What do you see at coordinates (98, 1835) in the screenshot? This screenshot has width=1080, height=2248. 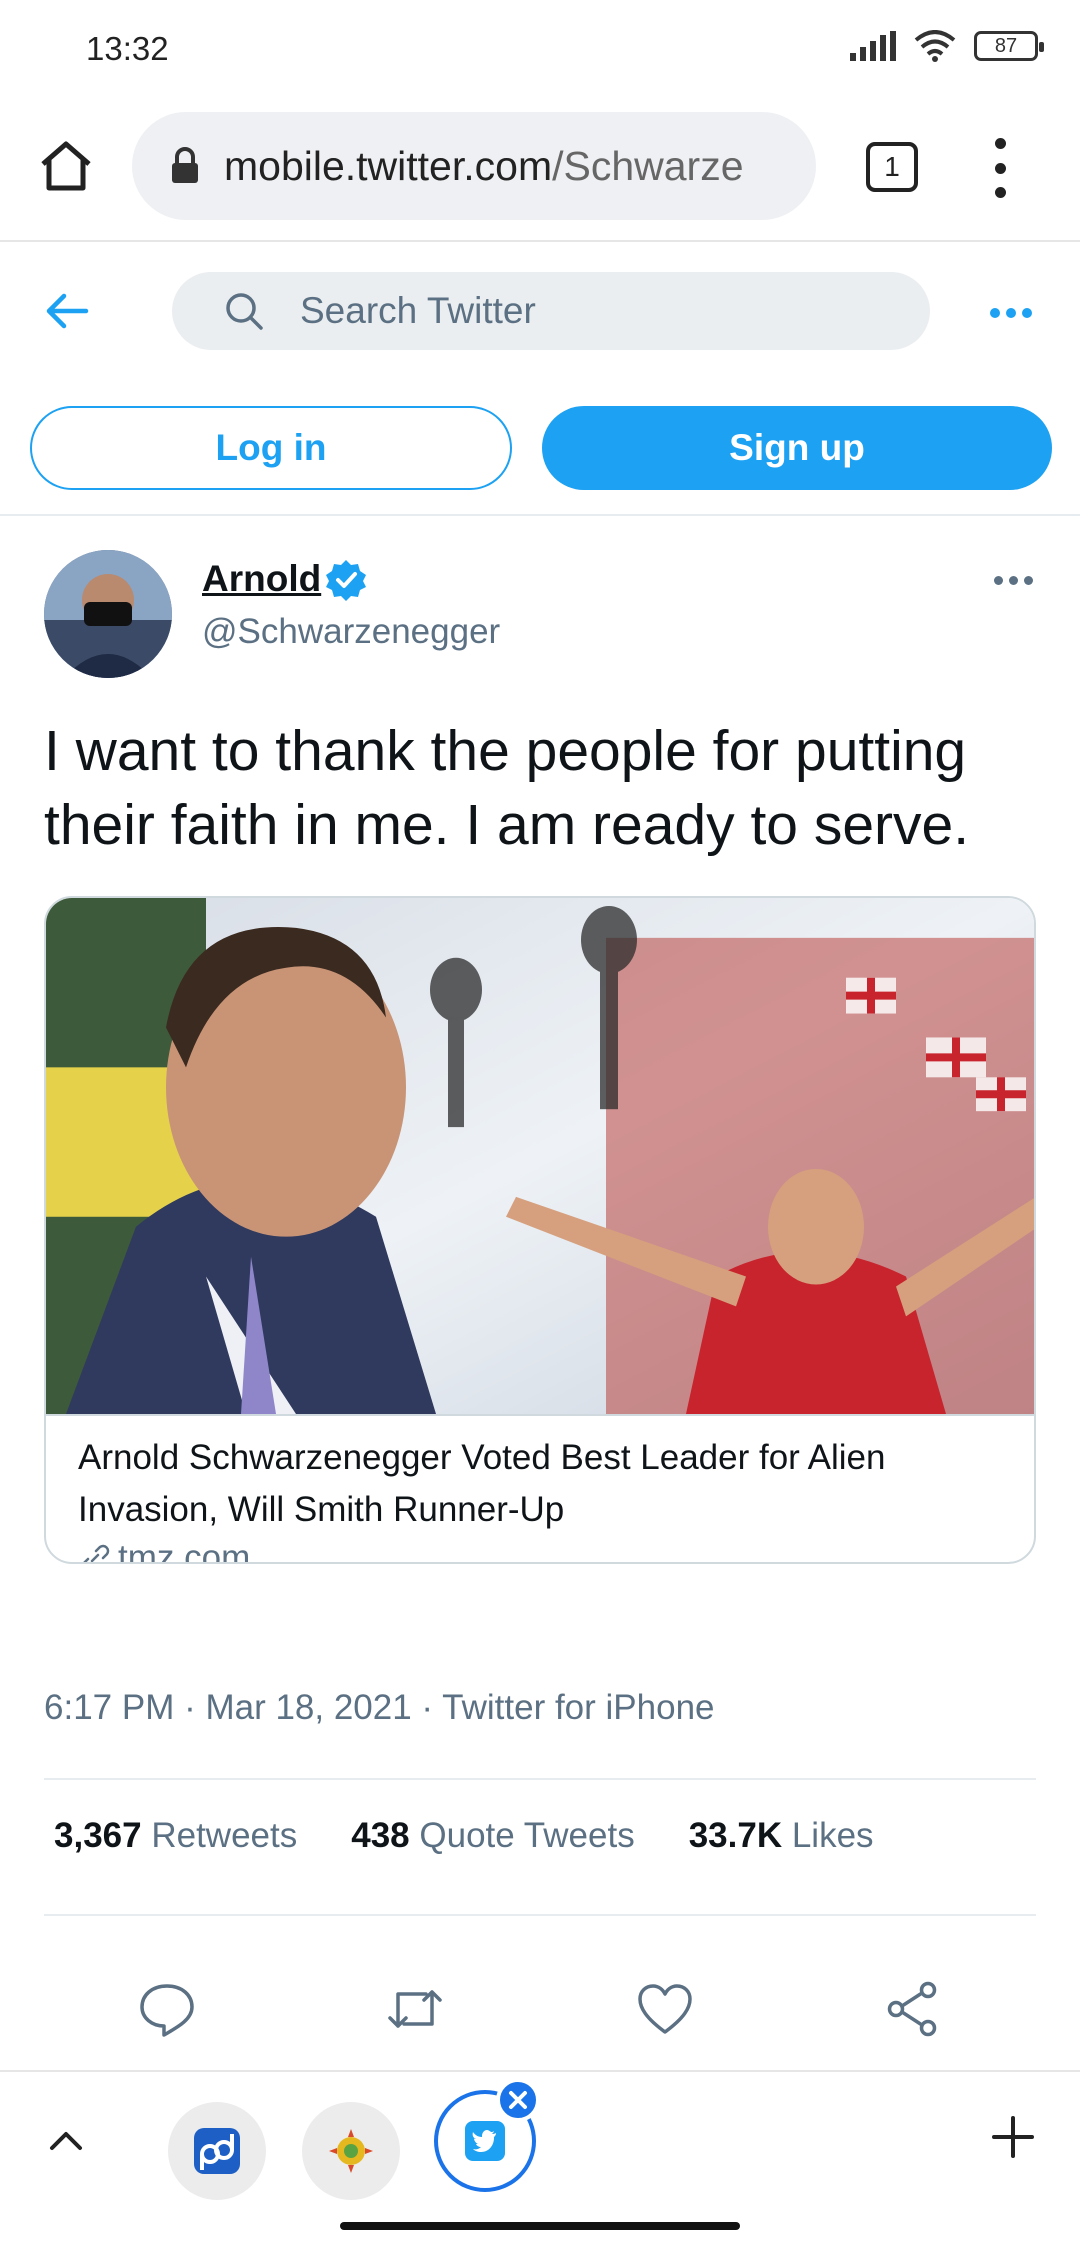 I see `retweets-count: 3,367` at bounding box center [98, 1835].